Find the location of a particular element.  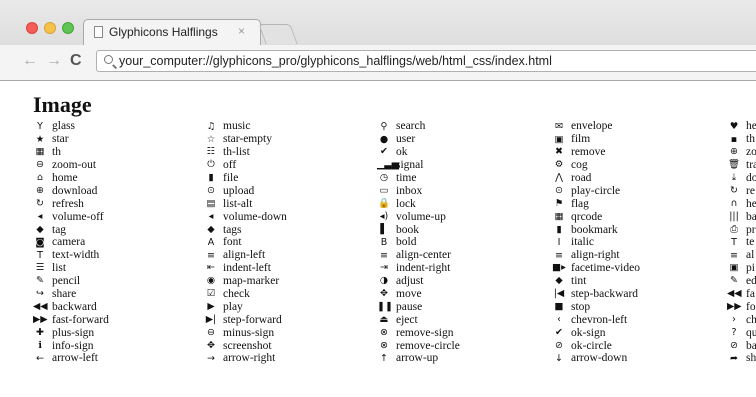

zoom-in-icon: ⊕ is located at coordinates (734, 152).